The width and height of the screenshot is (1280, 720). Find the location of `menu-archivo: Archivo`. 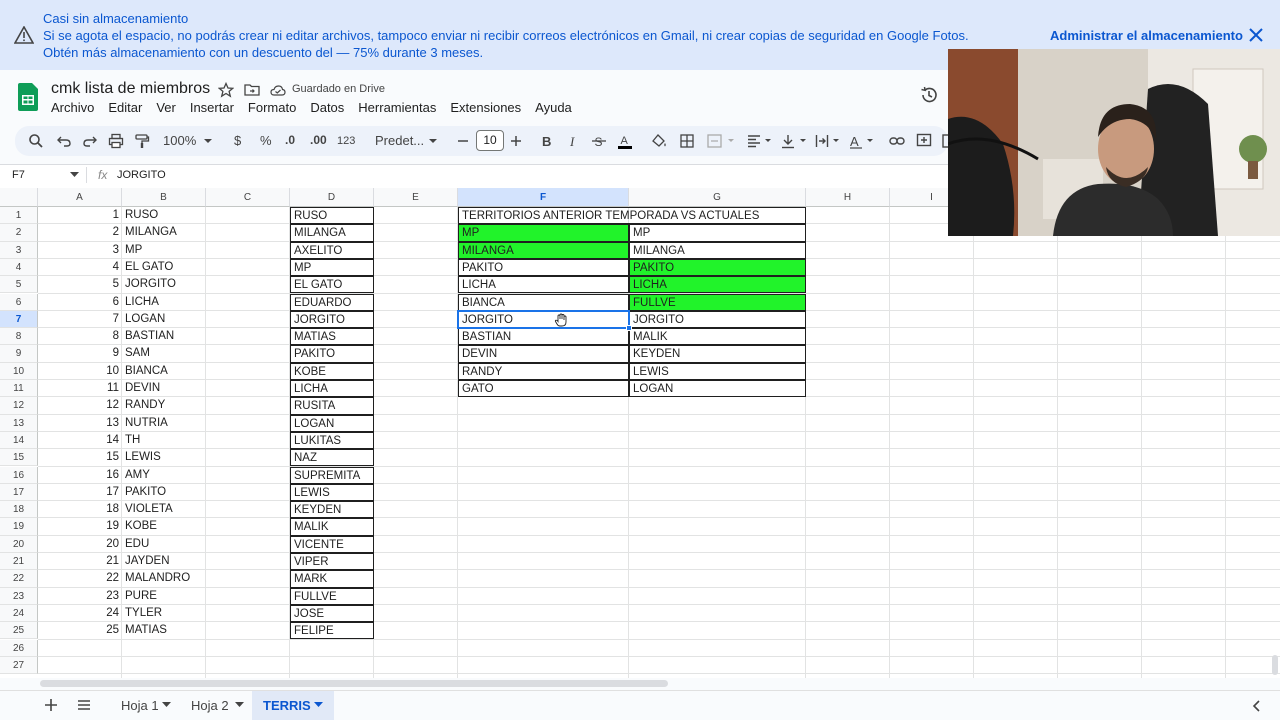

menu-archivo: Archivo is located at coordinates (72, 107).